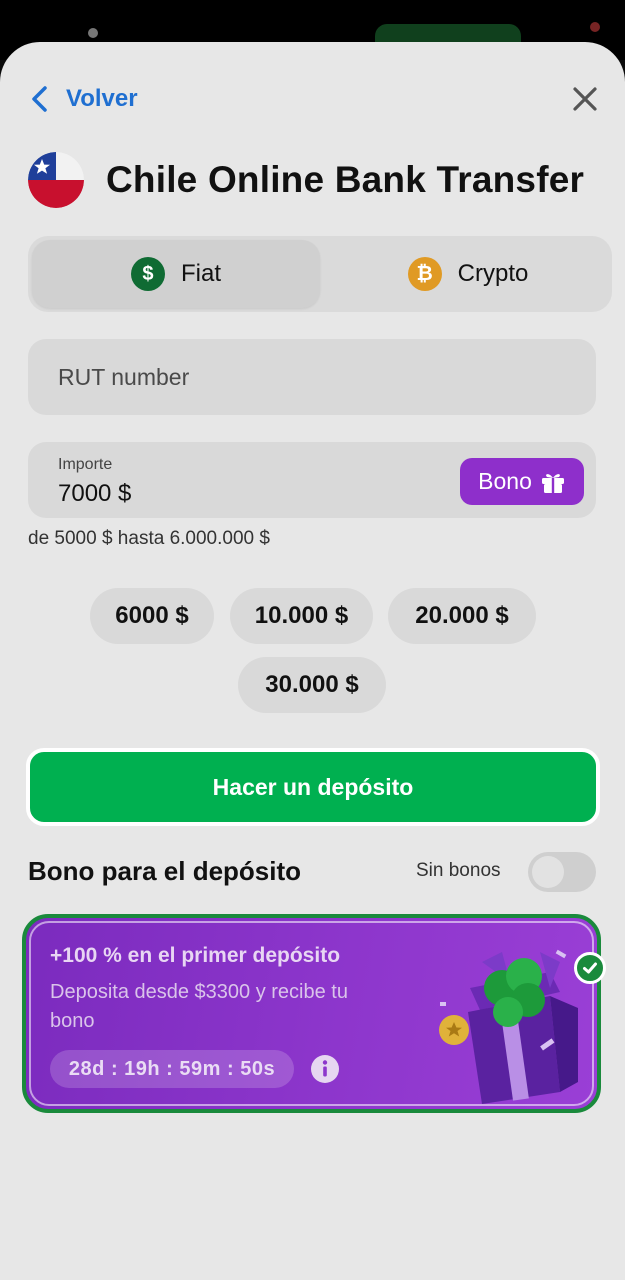 Image resolution: width=625 pixels, height=1280 pixels. What do you see at coordinates (200, 273) in the screenshot?
I see `tab-fiat-label: Fiat` at bounding box center [200, 273].